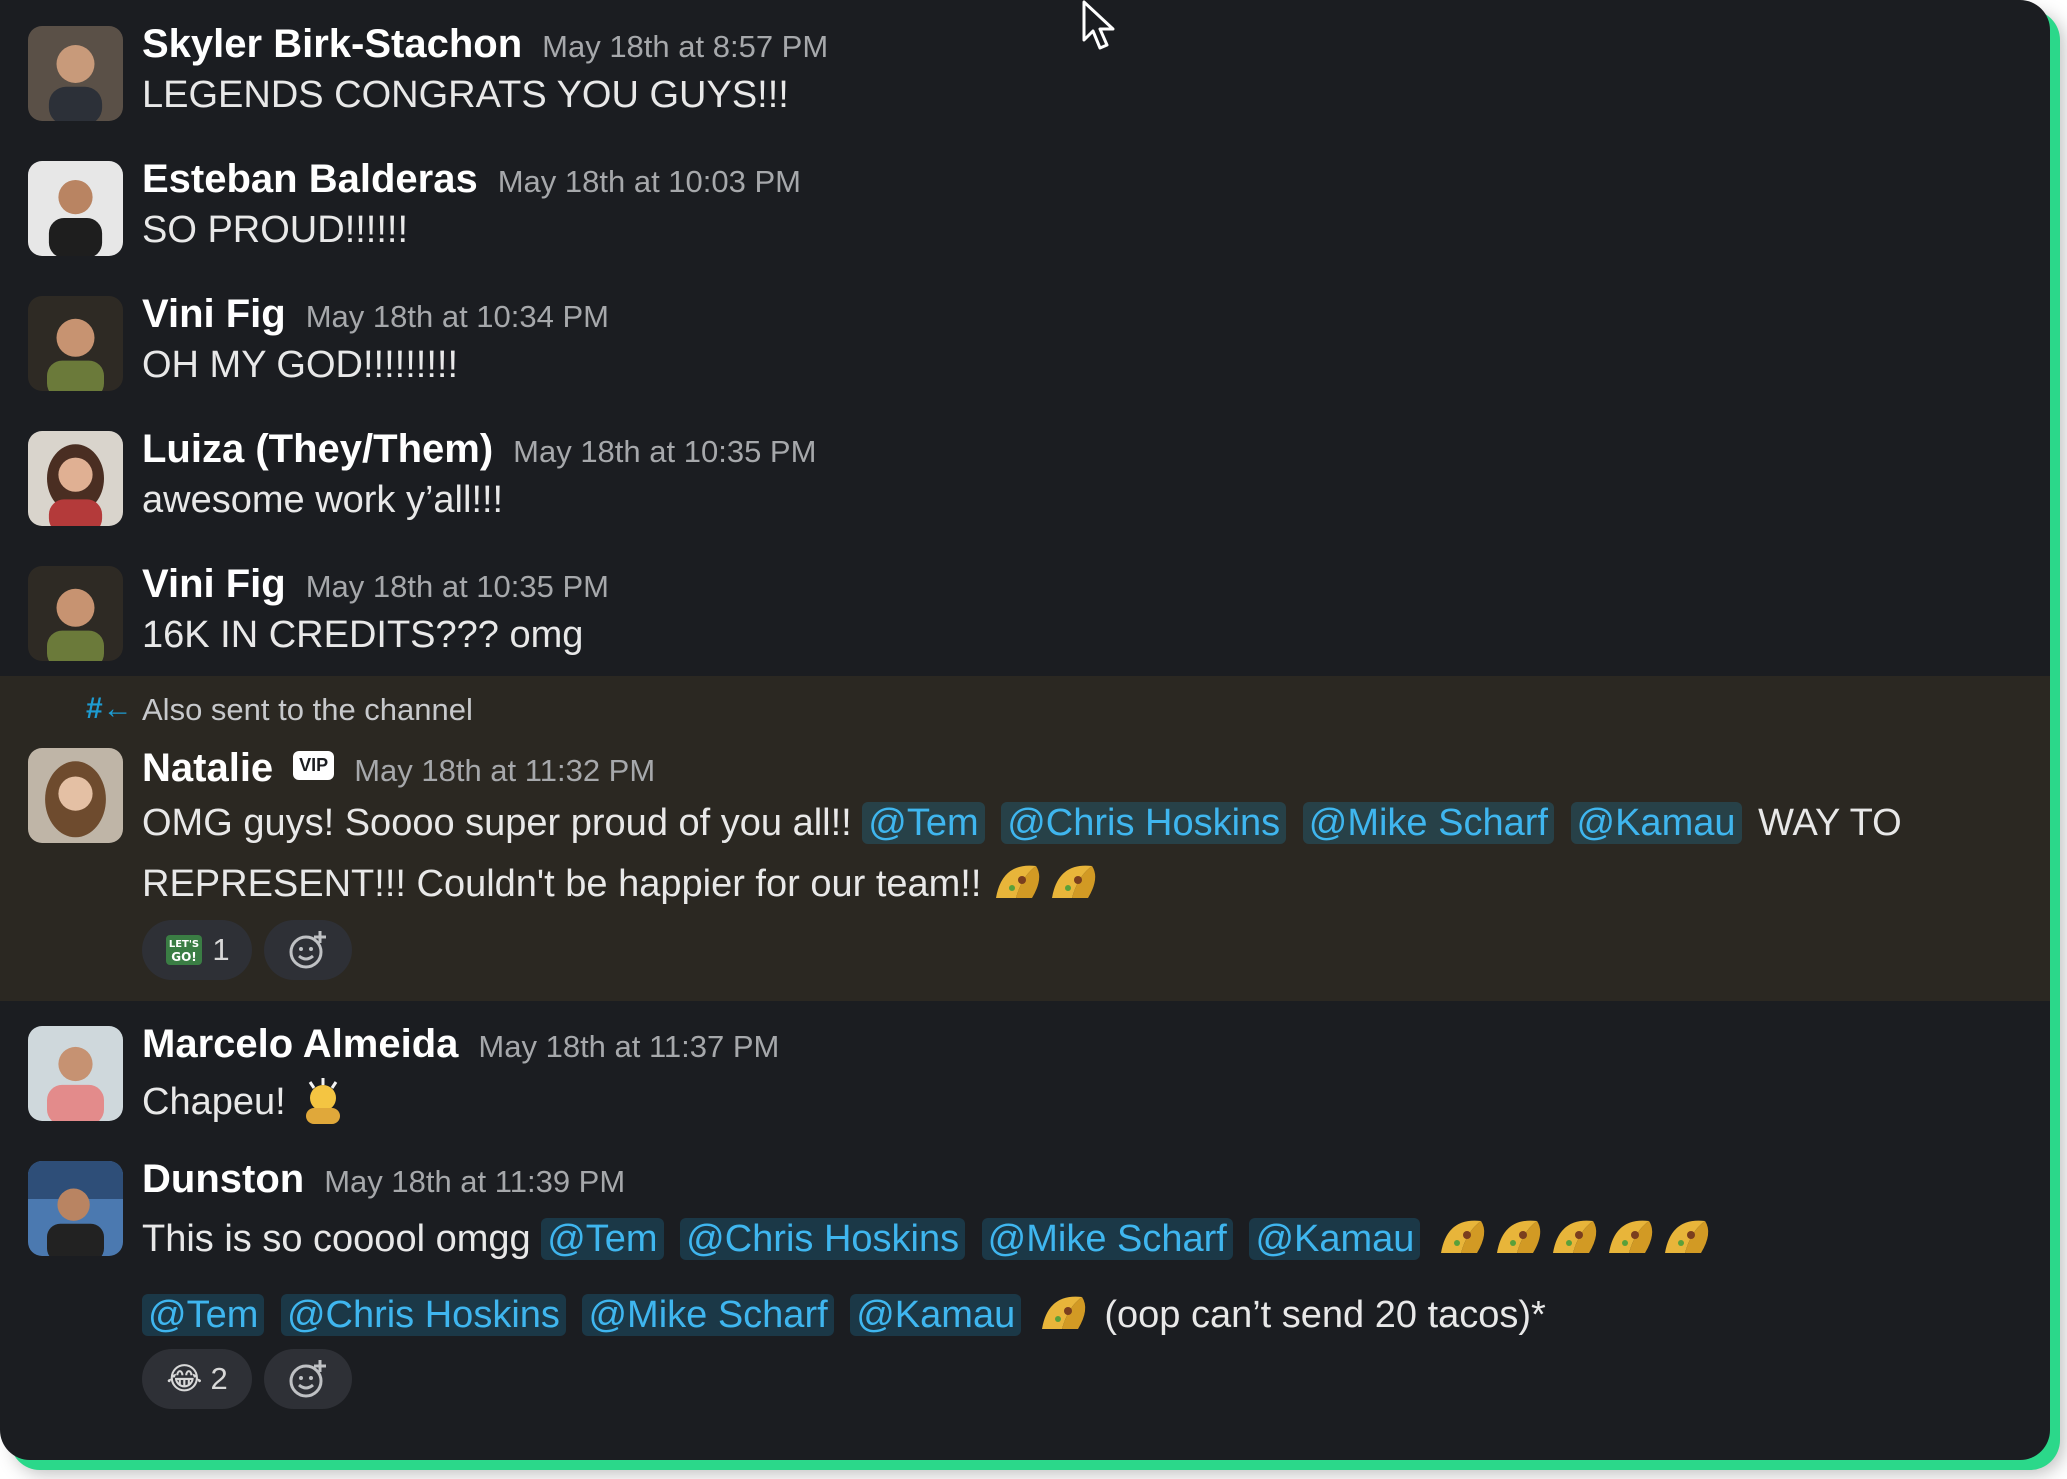 This screenshot has height=1479, width=2067. I want to click on reaction-joy: 😂 2, so click(197, 1379).